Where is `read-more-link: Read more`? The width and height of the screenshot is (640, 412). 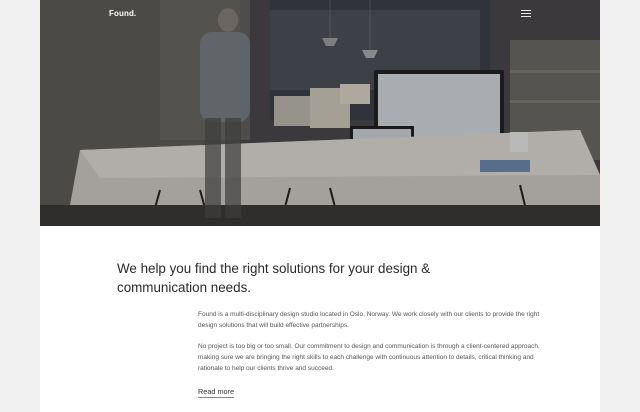
read-more-link: Read more is located at coordinates (216, 392).